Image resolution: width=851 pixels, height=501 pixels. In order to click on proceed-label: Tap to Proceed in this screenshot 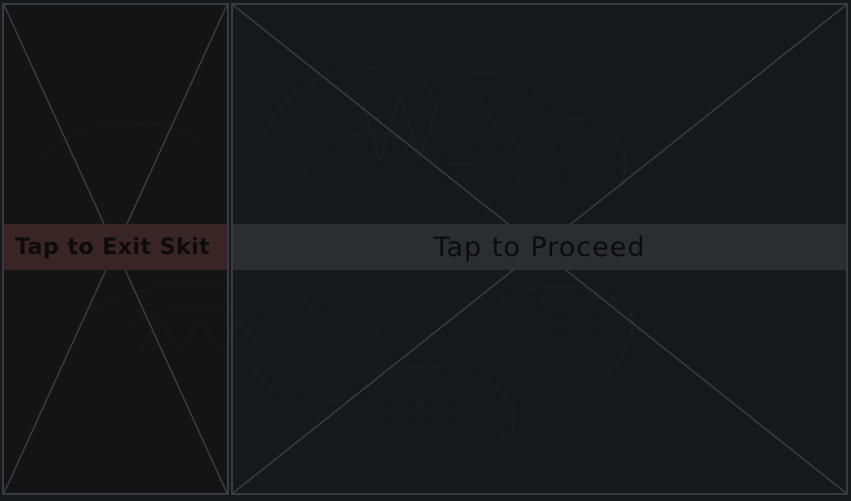, I will do `click(539, 247)`.